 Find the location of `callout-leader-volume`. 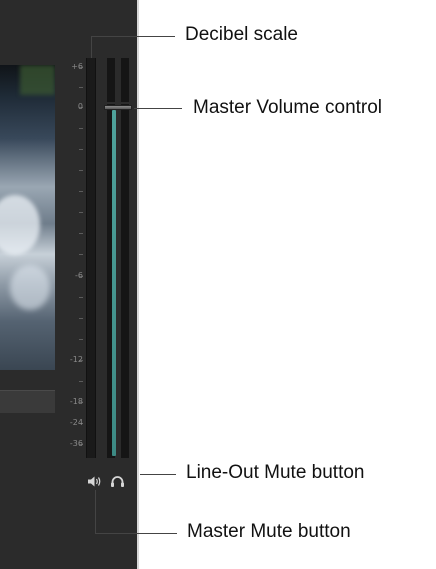

callout-leader-volume is located at coordinates (158, 108).